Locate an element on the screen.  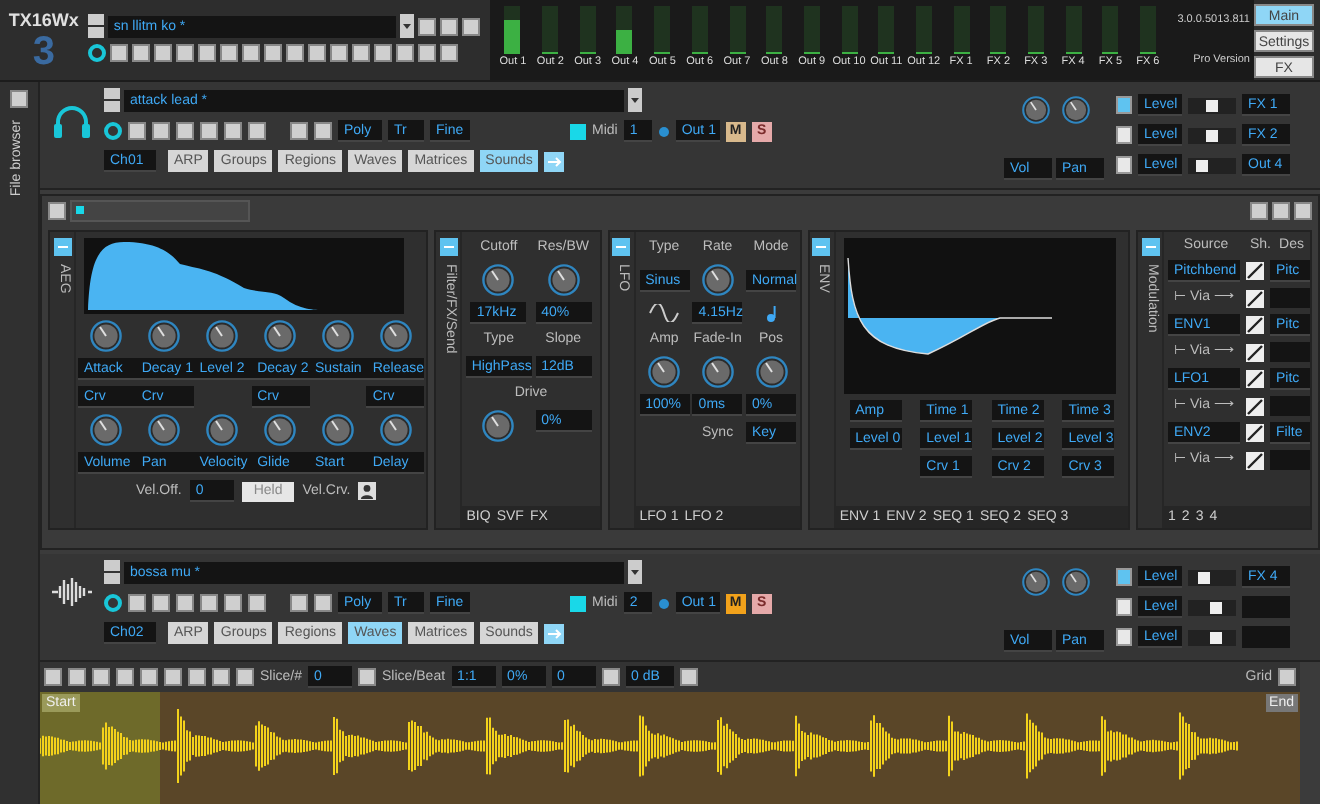
person-icon is located at coordinates (367, 491).